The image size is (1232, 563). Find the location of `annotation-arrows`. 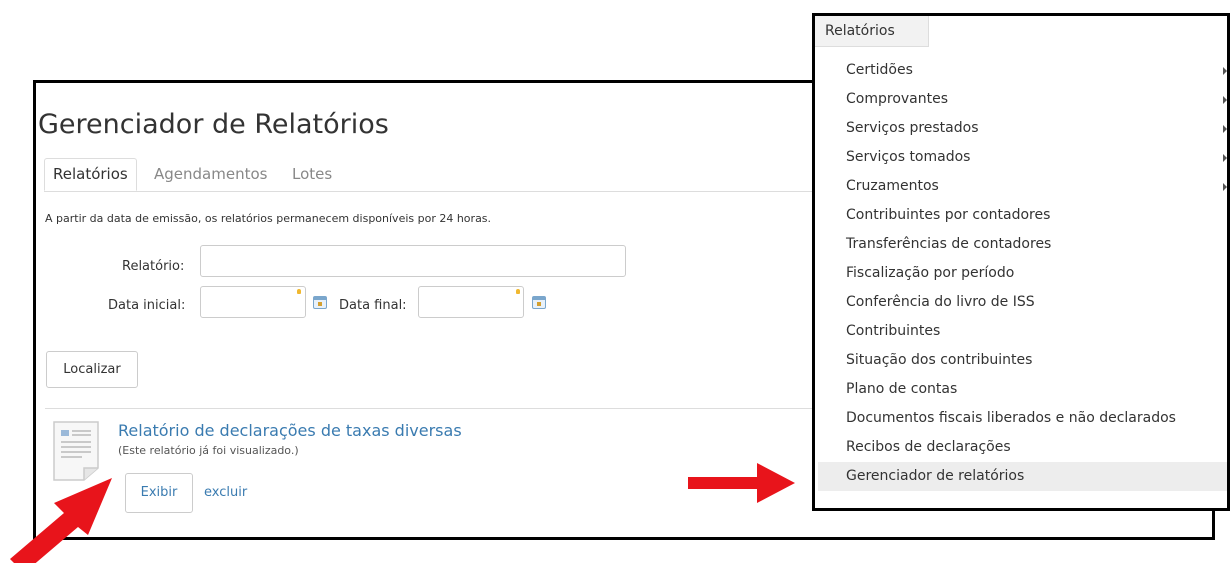

annotation-arrows is located at coordinates (402, 513).